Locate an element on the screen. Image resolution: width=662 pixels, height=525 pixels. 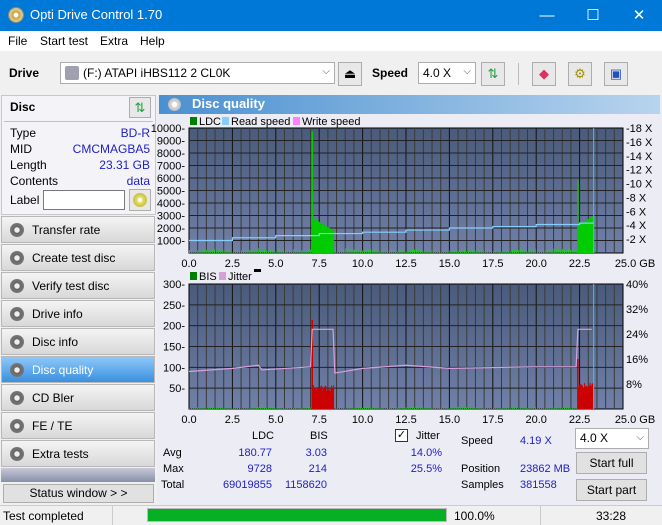
checkmark-icon: ✓ is located at coordinates (401, 435).